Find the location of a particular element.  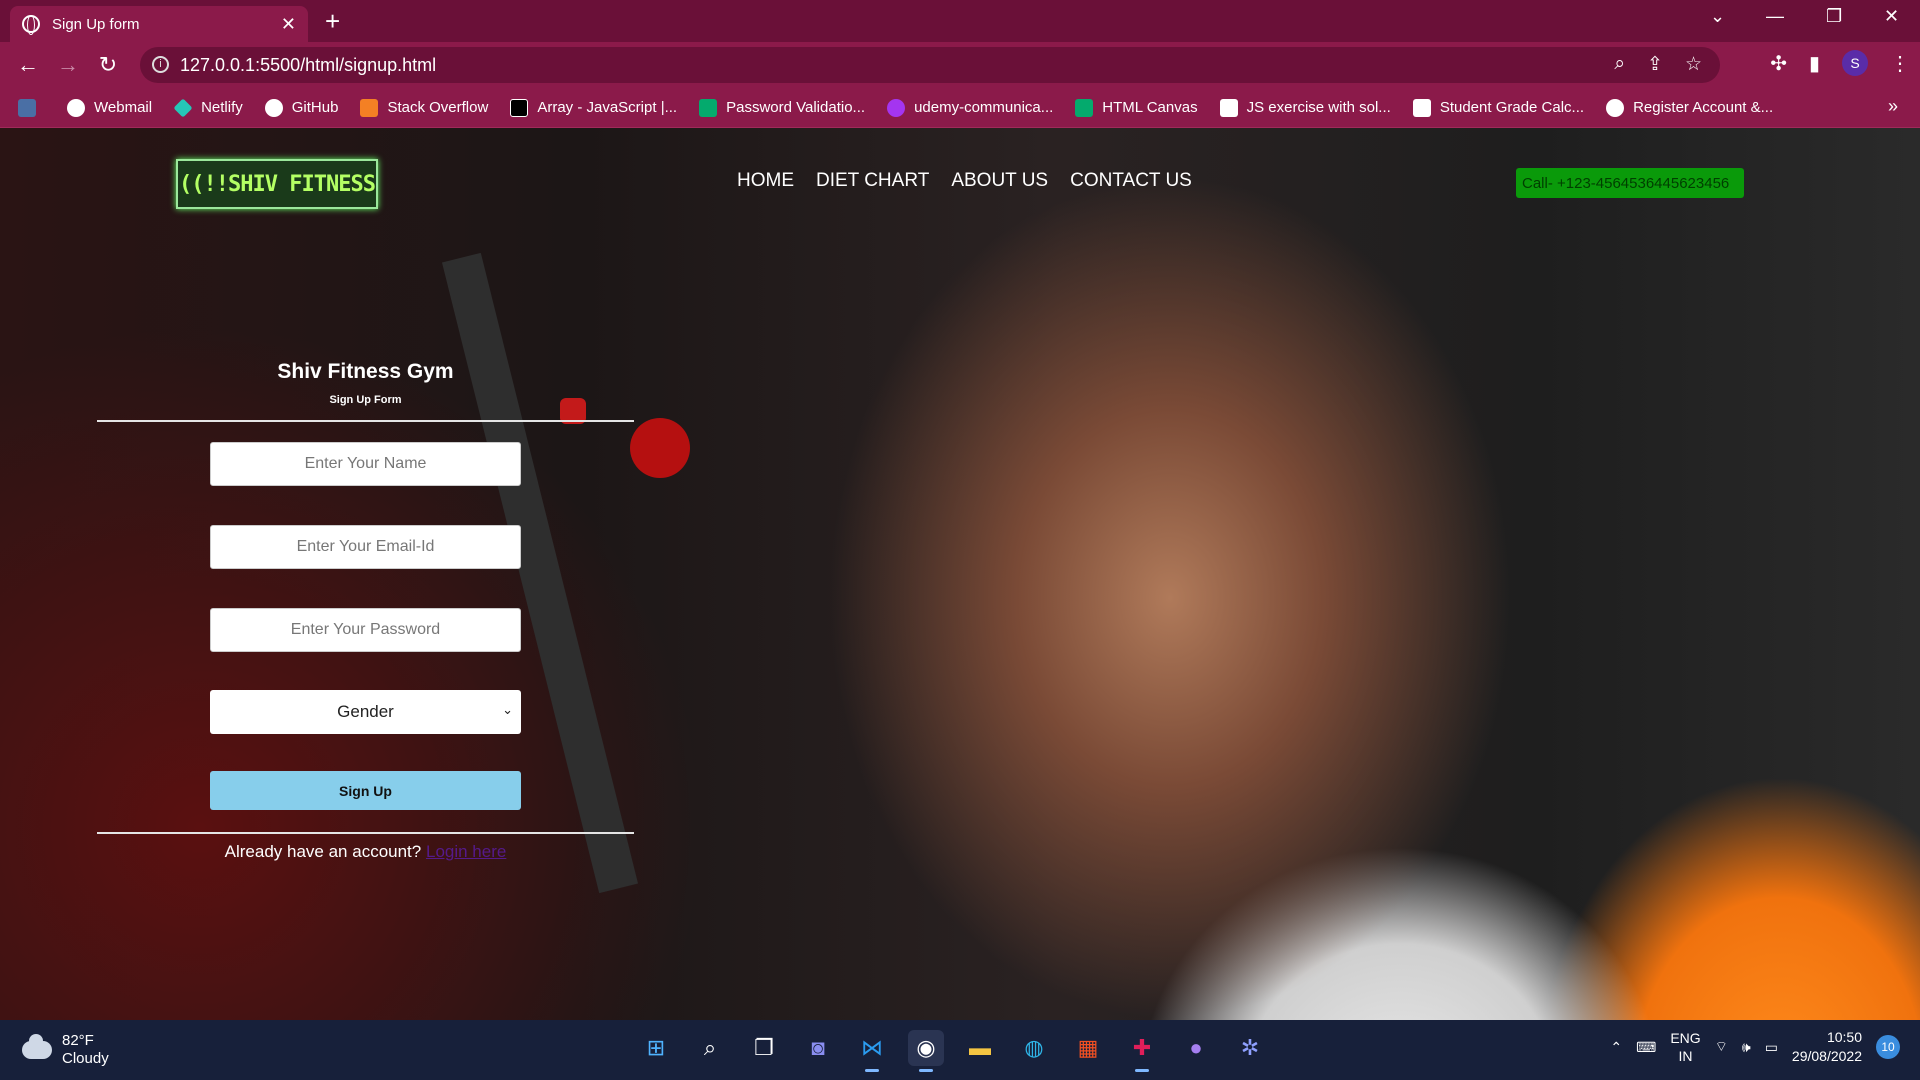

language-indicator: ENG IN is located at coordinates (1685, 1047).